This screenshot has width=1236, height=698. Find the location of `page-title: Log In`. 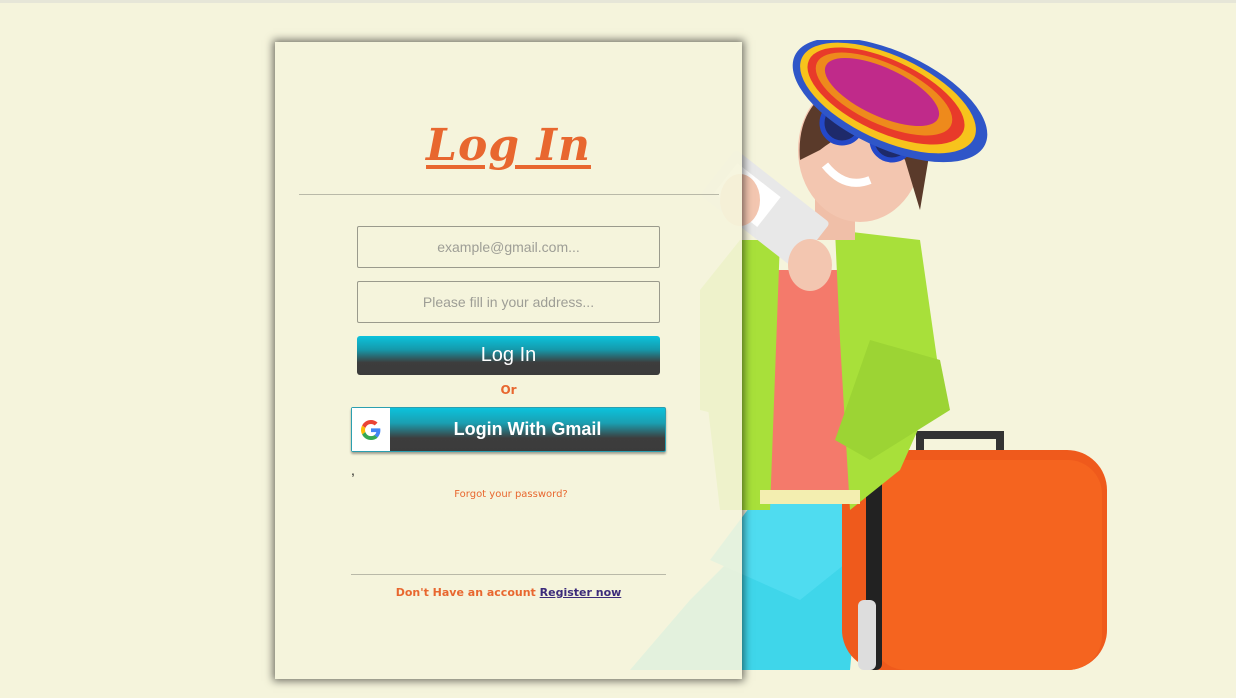

page-title: Log In is located at coordinates (508, 145).